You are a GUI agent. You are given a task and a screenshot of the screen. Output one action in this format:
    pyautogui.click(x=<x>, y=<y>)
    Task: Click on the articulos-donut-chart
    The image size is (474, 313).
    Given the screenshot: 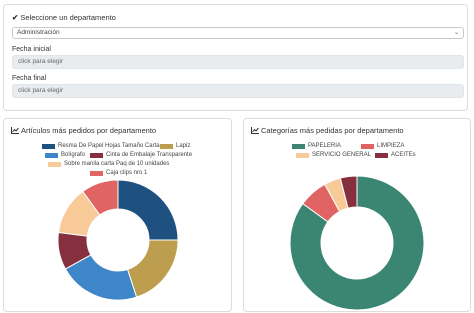 What is the action you would take?
    pyautogui.click(x=118, y=240)
    